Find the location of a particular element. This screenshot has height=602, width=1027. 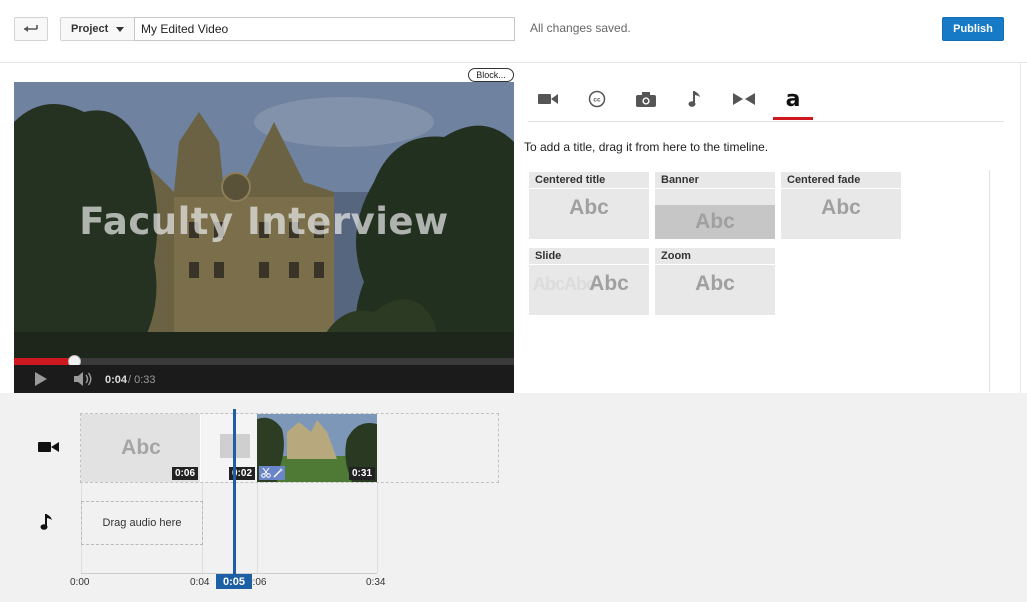

playhead-time: 0:05 is located at coordinates (234, 581).